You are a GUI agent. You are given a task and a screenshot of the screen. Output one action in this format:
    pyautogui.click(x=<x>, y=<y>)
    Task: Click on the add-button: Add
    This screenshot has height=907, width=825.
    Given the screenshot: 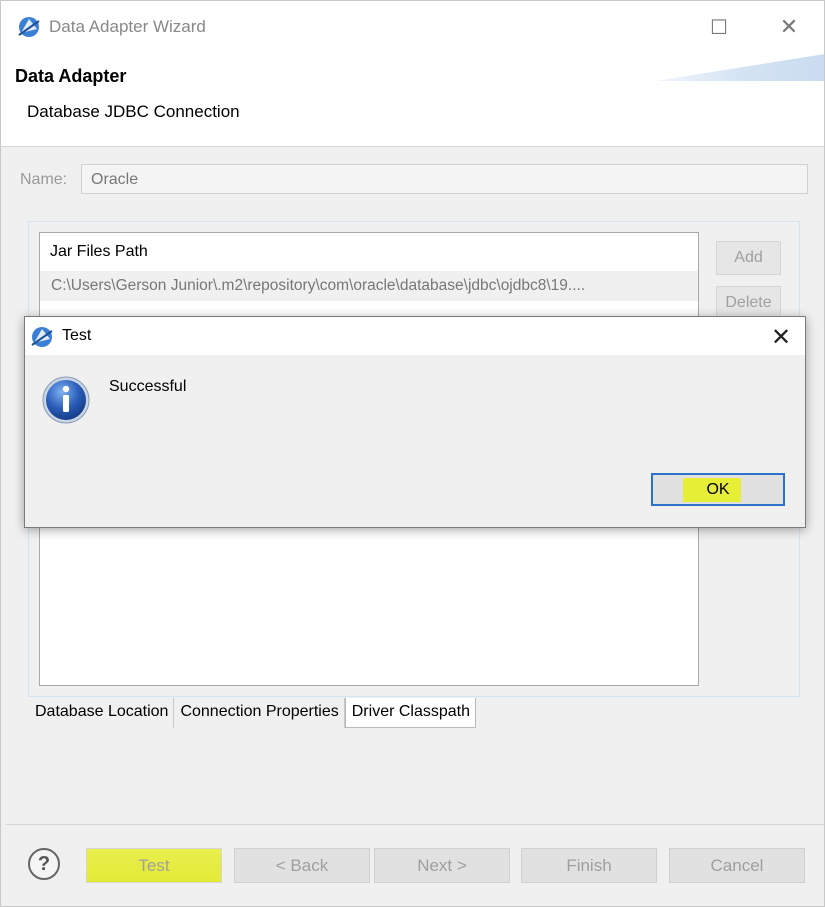 What is the action you would take?
    pyautogui.click(x=748, y=258)
    